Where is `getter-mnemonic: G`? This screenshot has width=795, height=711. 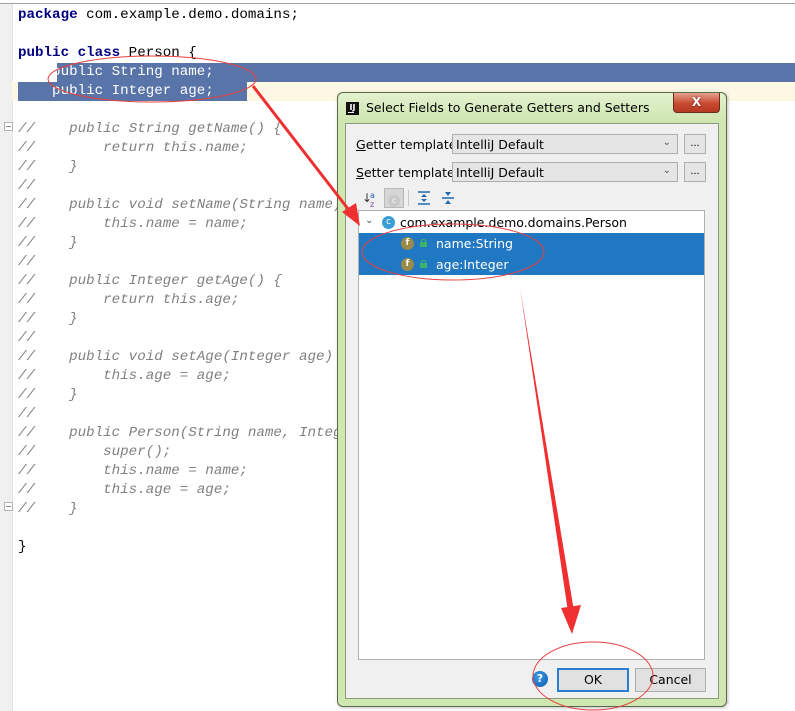
getter-mnemonic: G is located at coordinates (361, 144).